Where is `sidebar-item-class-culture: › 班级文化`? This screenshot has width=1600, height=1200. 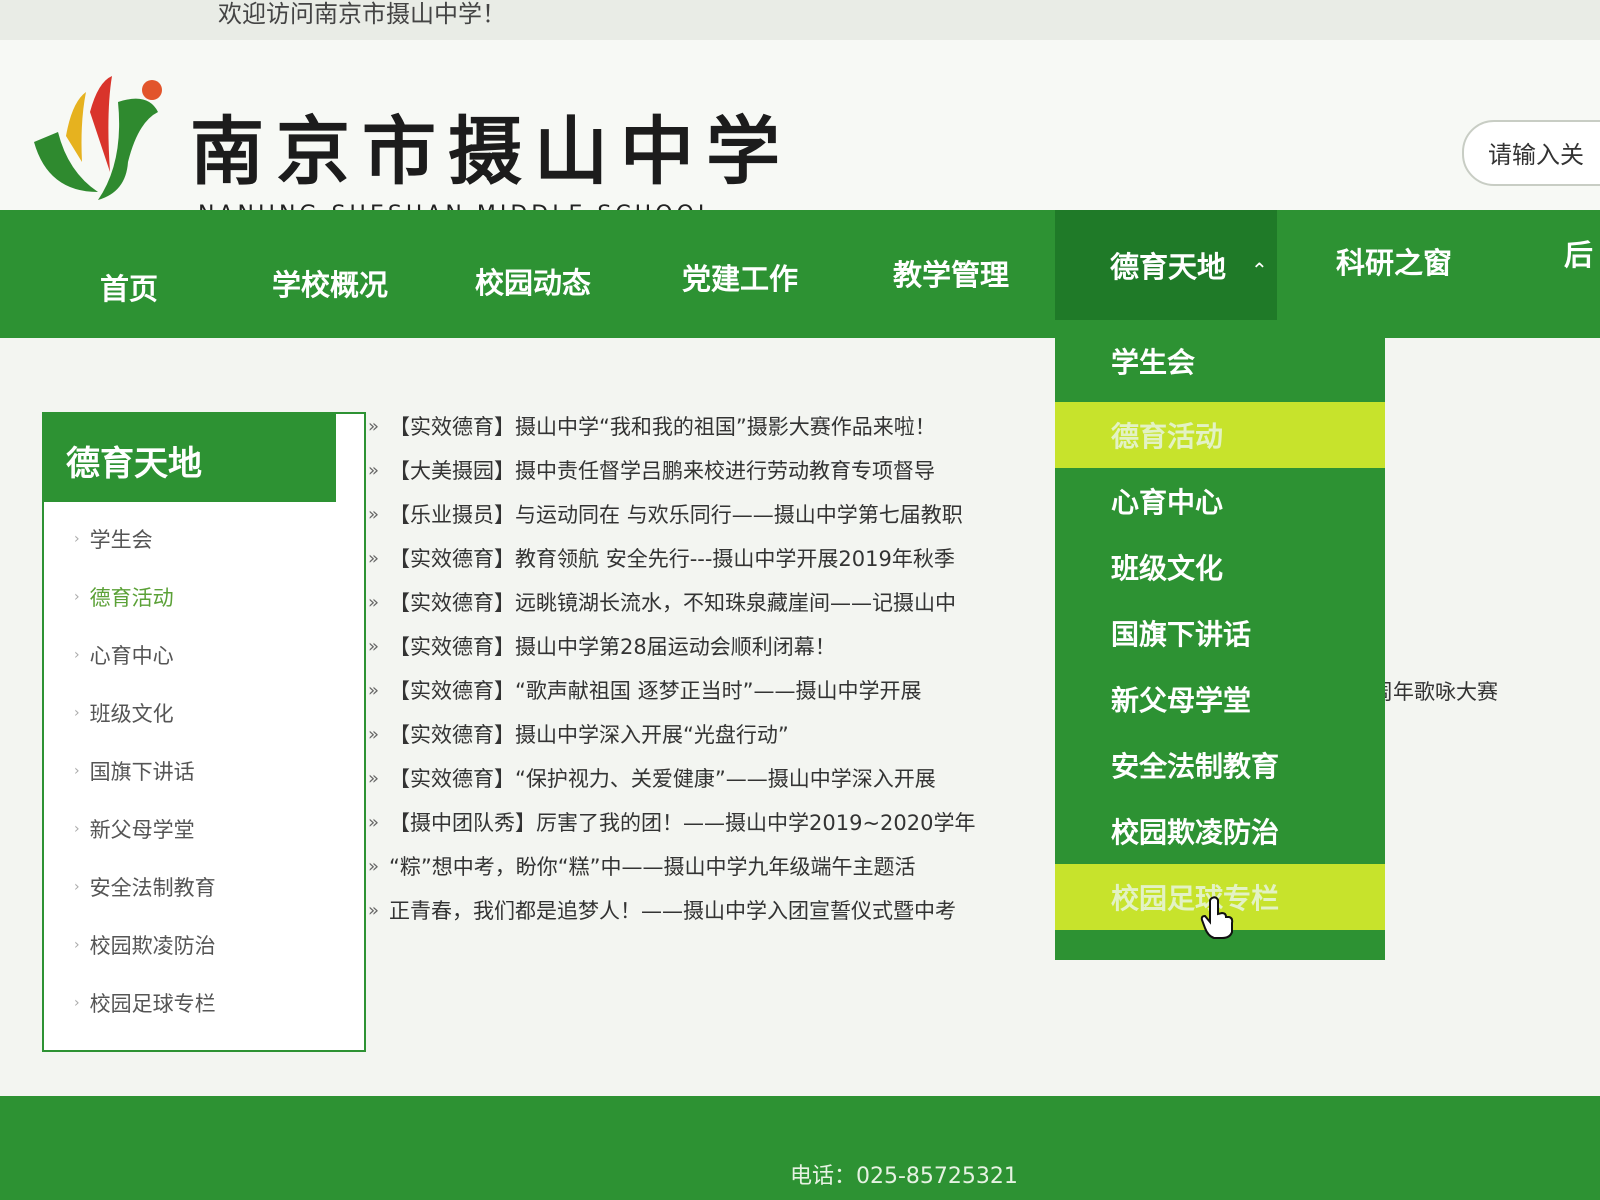
sidebar-item-class-culture: › 班级文化 is located at coordinates (199, 713).